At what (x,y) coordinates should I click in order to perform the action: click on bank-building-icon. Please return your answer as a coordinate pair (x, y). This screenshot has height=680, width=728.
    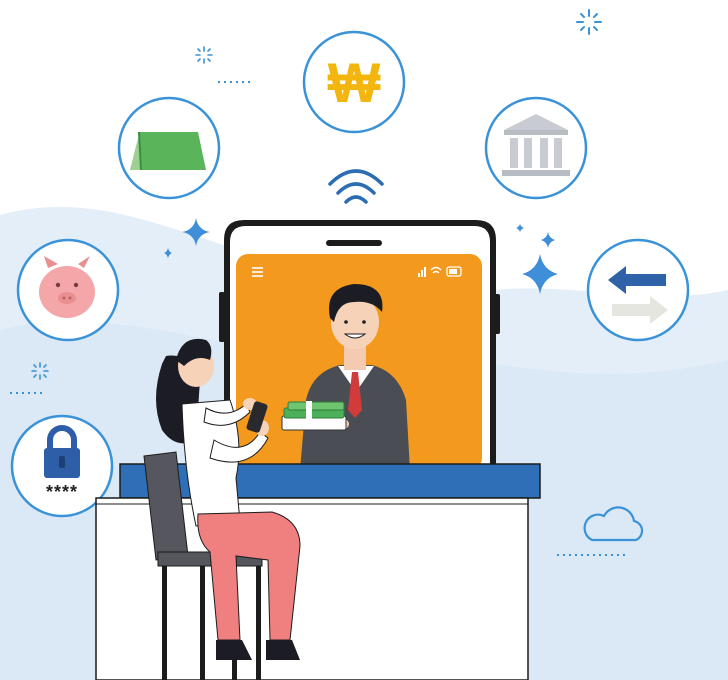
    Looking at the image, I should click on (536, 148).